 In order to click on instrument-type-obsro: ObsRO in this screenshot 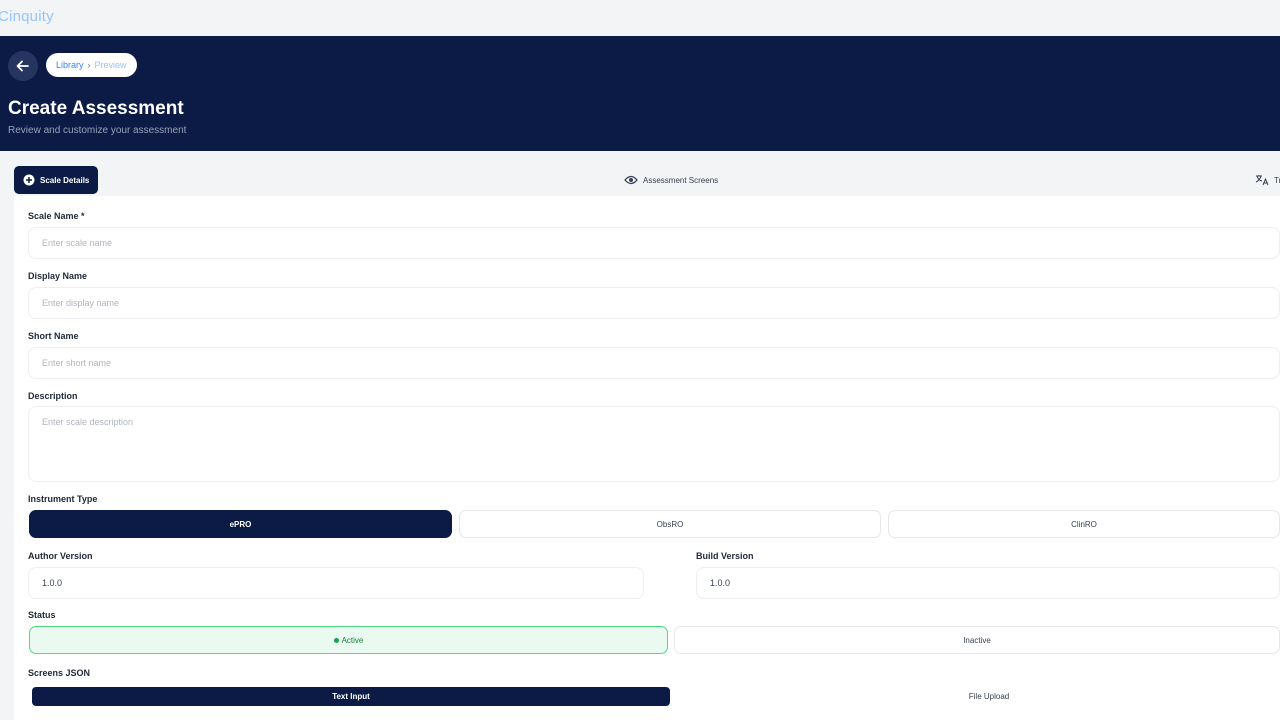, I will do `click(670, 524)`.